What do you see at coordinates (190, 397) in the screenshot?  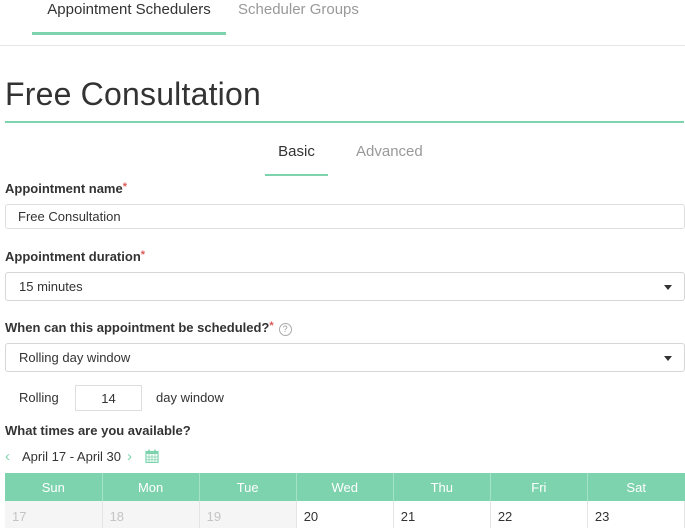 I see `rolling-suffix-label: day window` at bounding box center [190, 397].